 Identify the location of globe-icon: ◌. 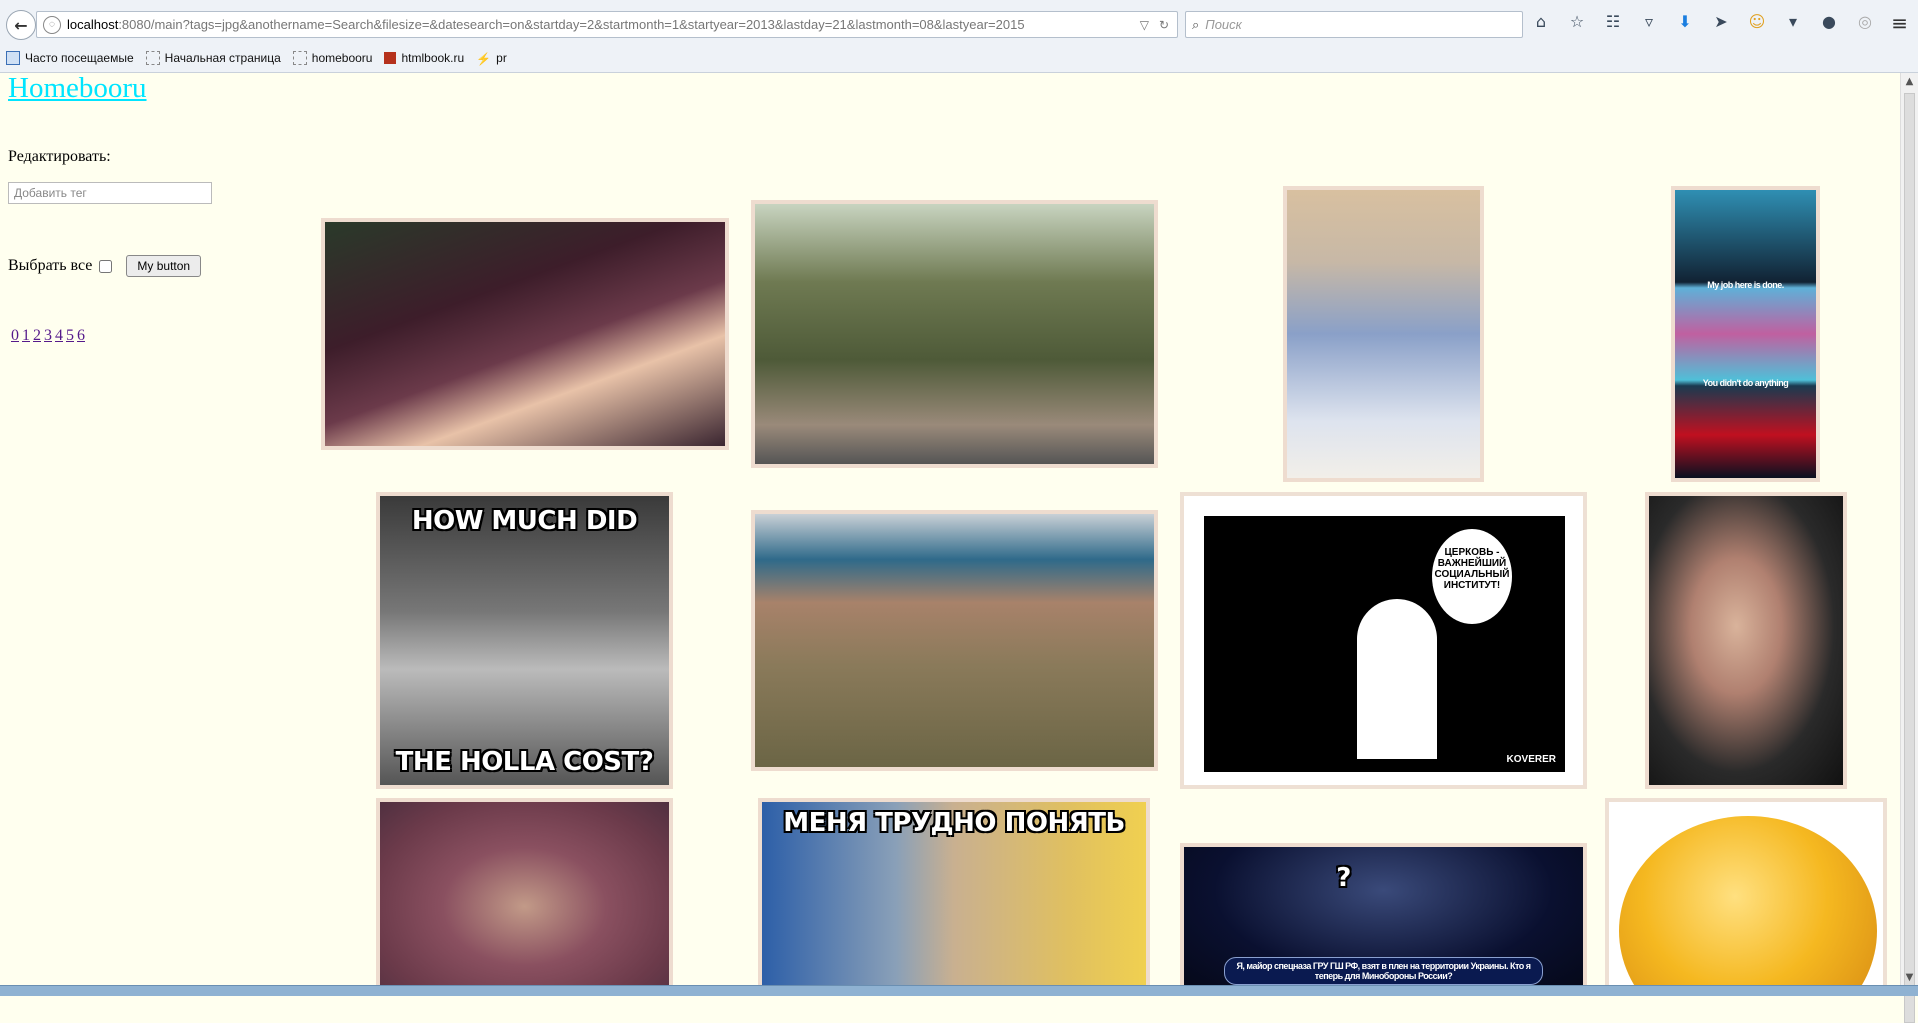
(52, 24).